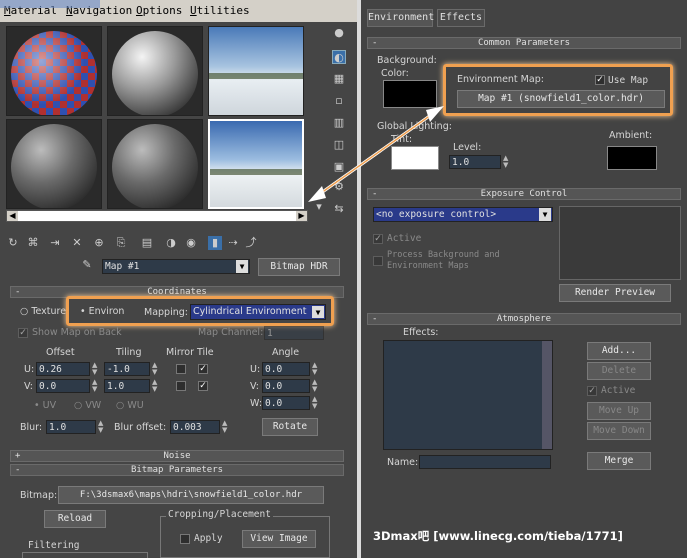 Image resolution: width=687 pixels, height=558 pixels. Describe the element at coordinates (435, 114) in the screenshot. I see `arrow-head-right` at that location.